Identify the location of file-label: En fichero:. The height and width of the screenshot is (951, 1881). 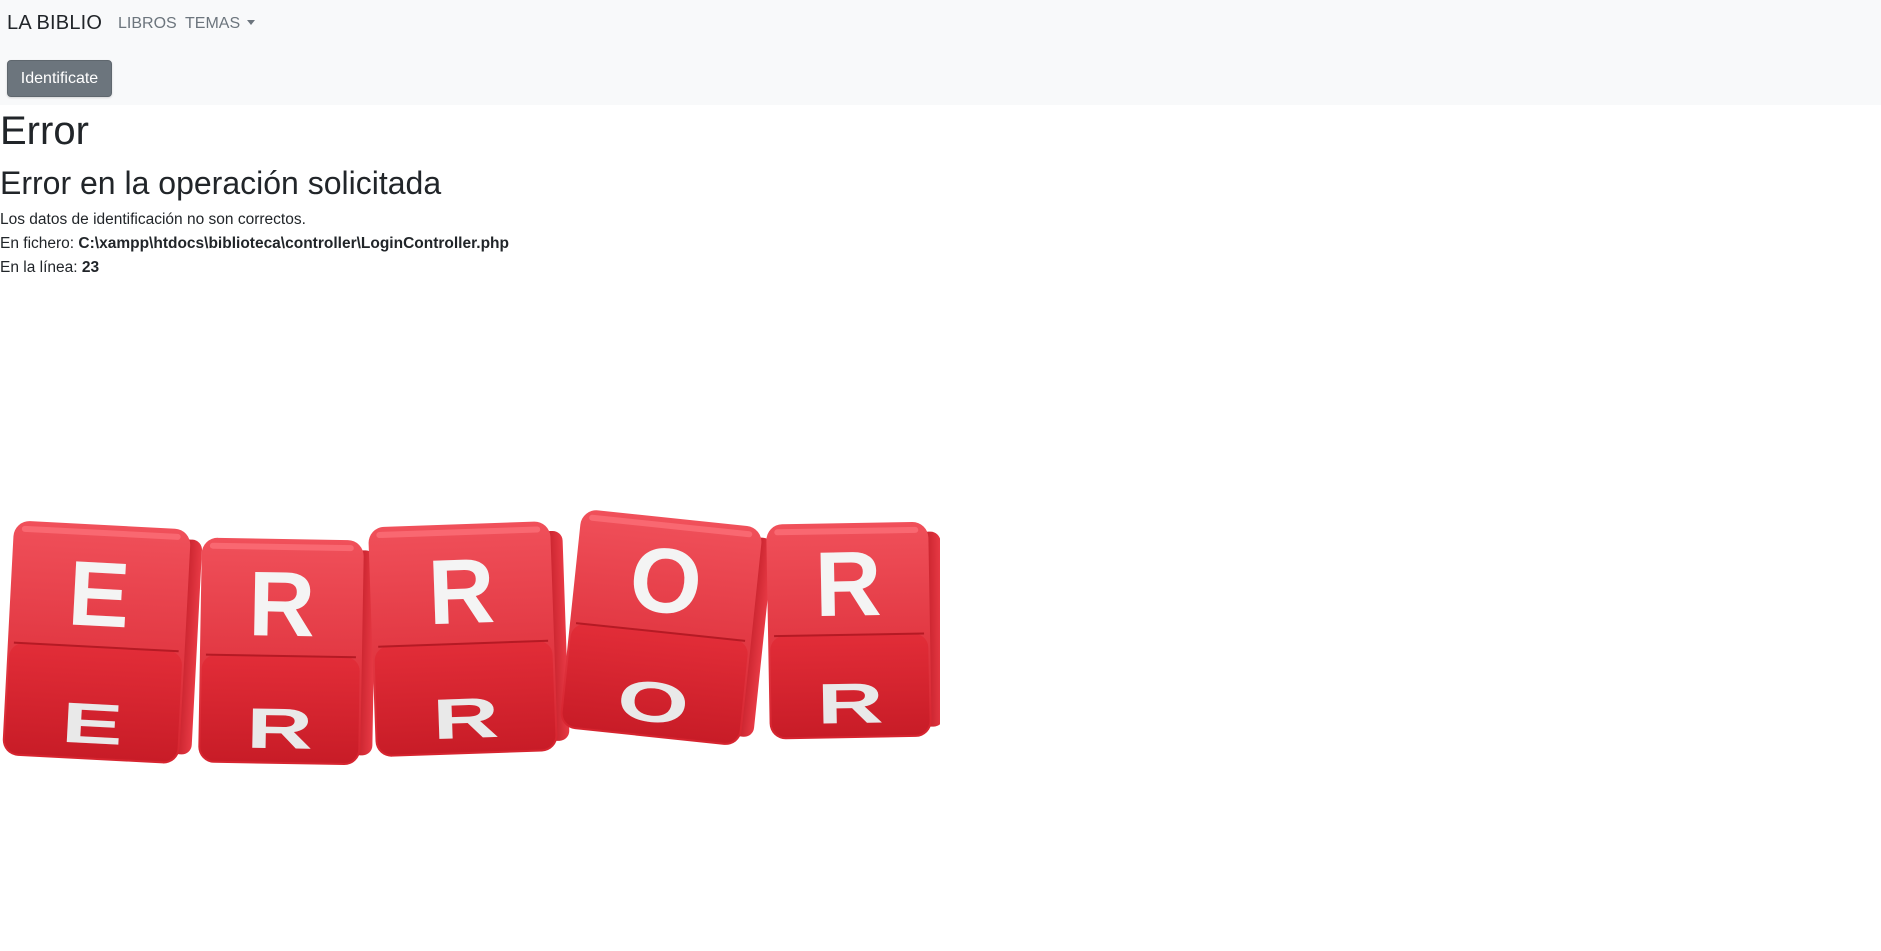
(37, 243).